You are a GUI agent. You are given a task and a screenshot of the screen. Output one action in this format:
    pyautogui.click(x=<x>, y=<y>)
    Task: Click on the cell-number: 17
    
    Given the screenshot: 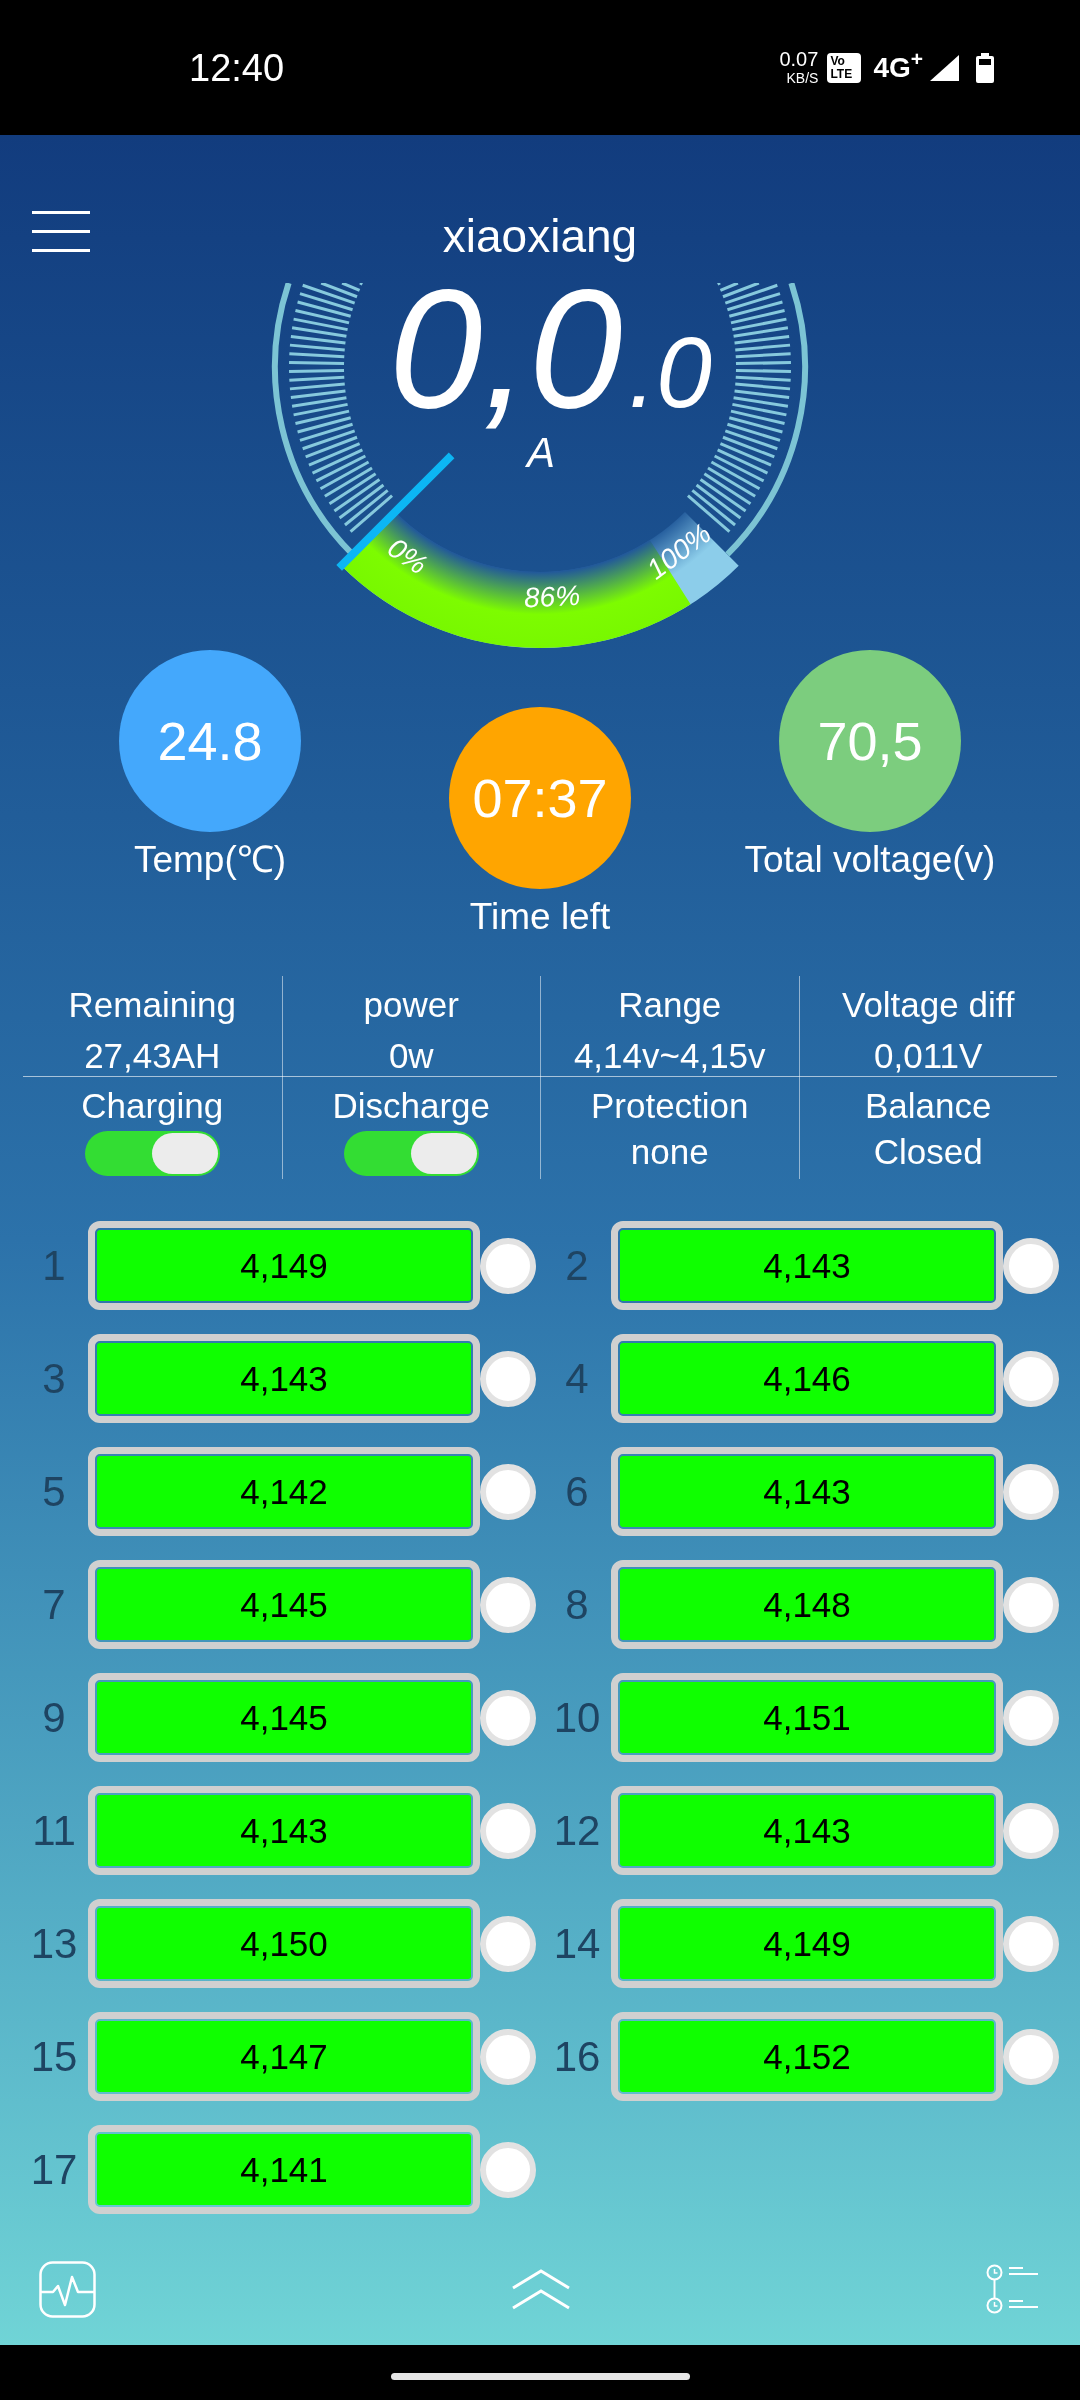 What is the action you would take?
    pyautogui.click(x=54, y=2169)
    